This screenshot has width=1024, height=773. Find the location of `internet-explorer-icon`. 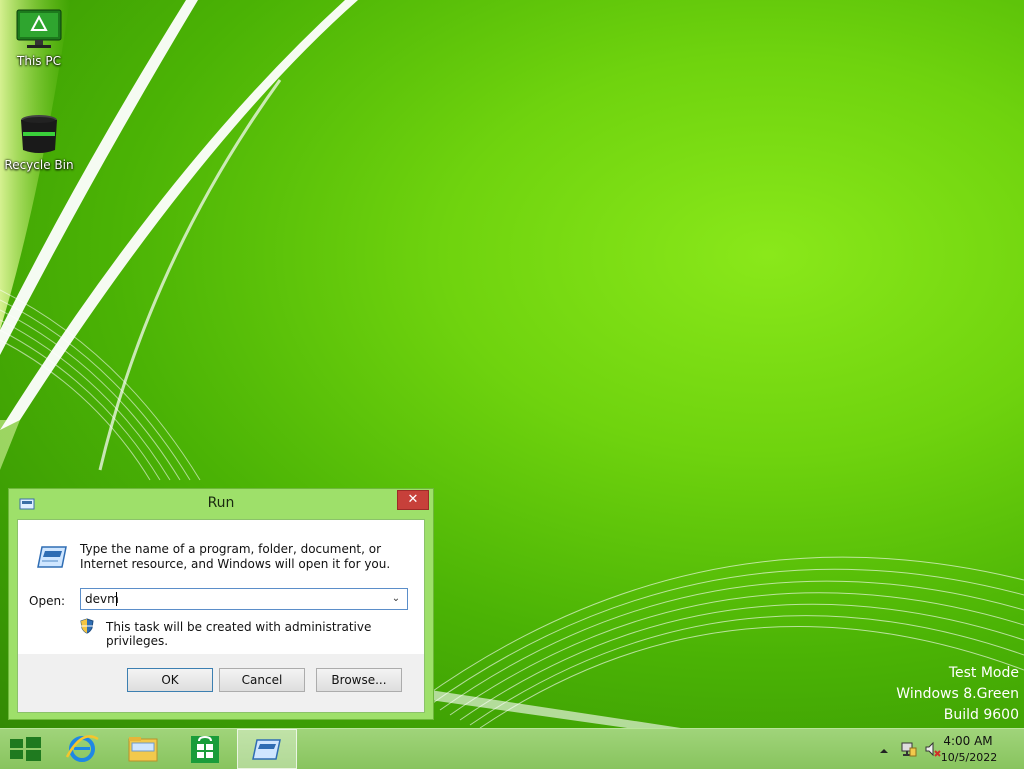

internet-explorer-icon is located at coordinates (82, 748).